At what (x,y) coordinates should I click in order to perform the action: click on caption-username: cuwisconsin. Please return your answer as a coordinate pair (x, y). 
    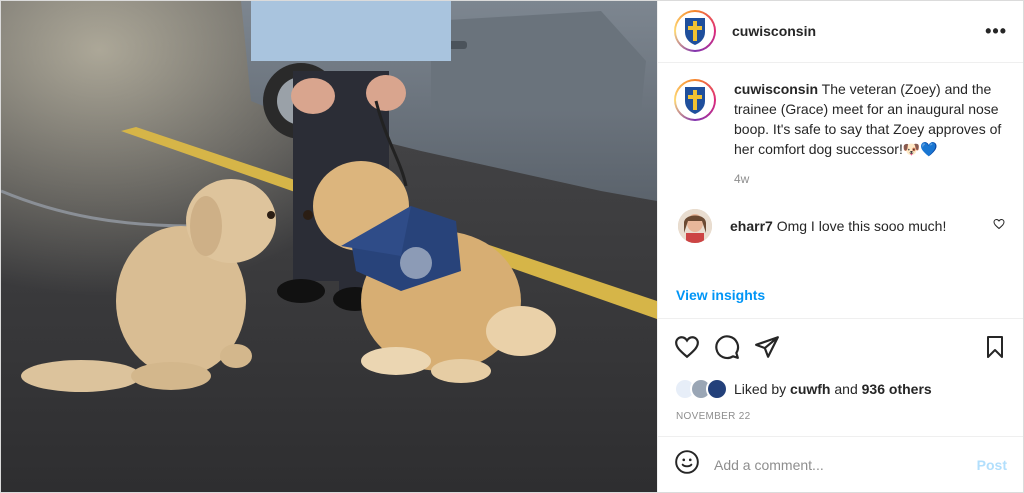
    Looking at the image, I should click on (776, 89).